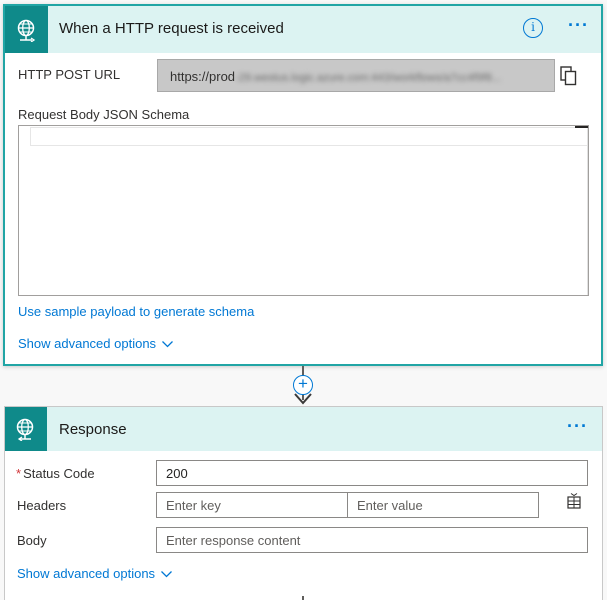 The image size is (607, 600). What do you see at coordinates (203, 76) in the screenshot?
I see `post-url-prefix: https://prod` at bounding box center [203, 76].